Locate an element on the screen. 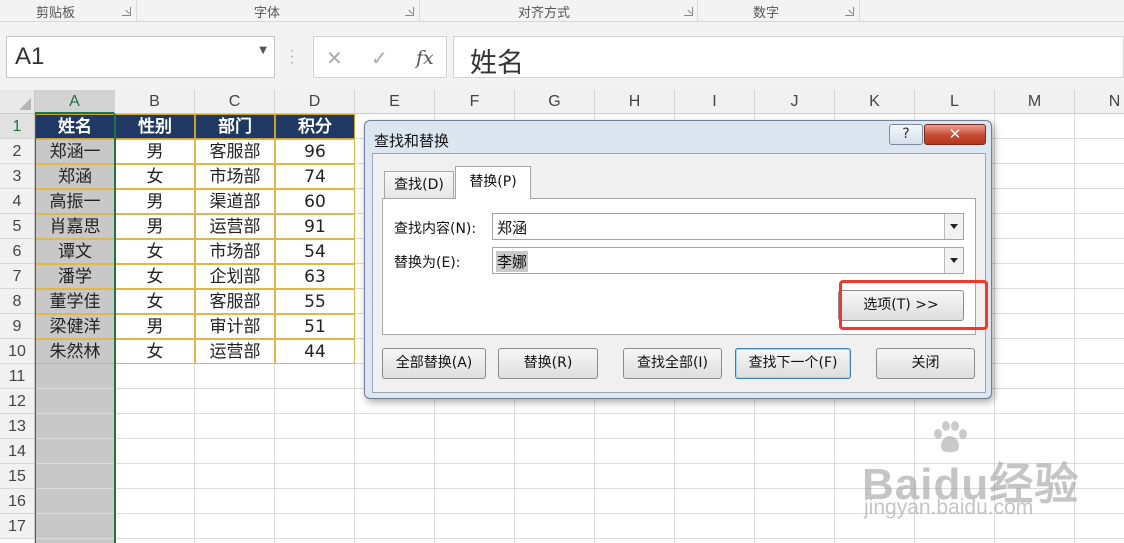  replace-all-button: 全部替换(A) is located at coordinates (434, 363).